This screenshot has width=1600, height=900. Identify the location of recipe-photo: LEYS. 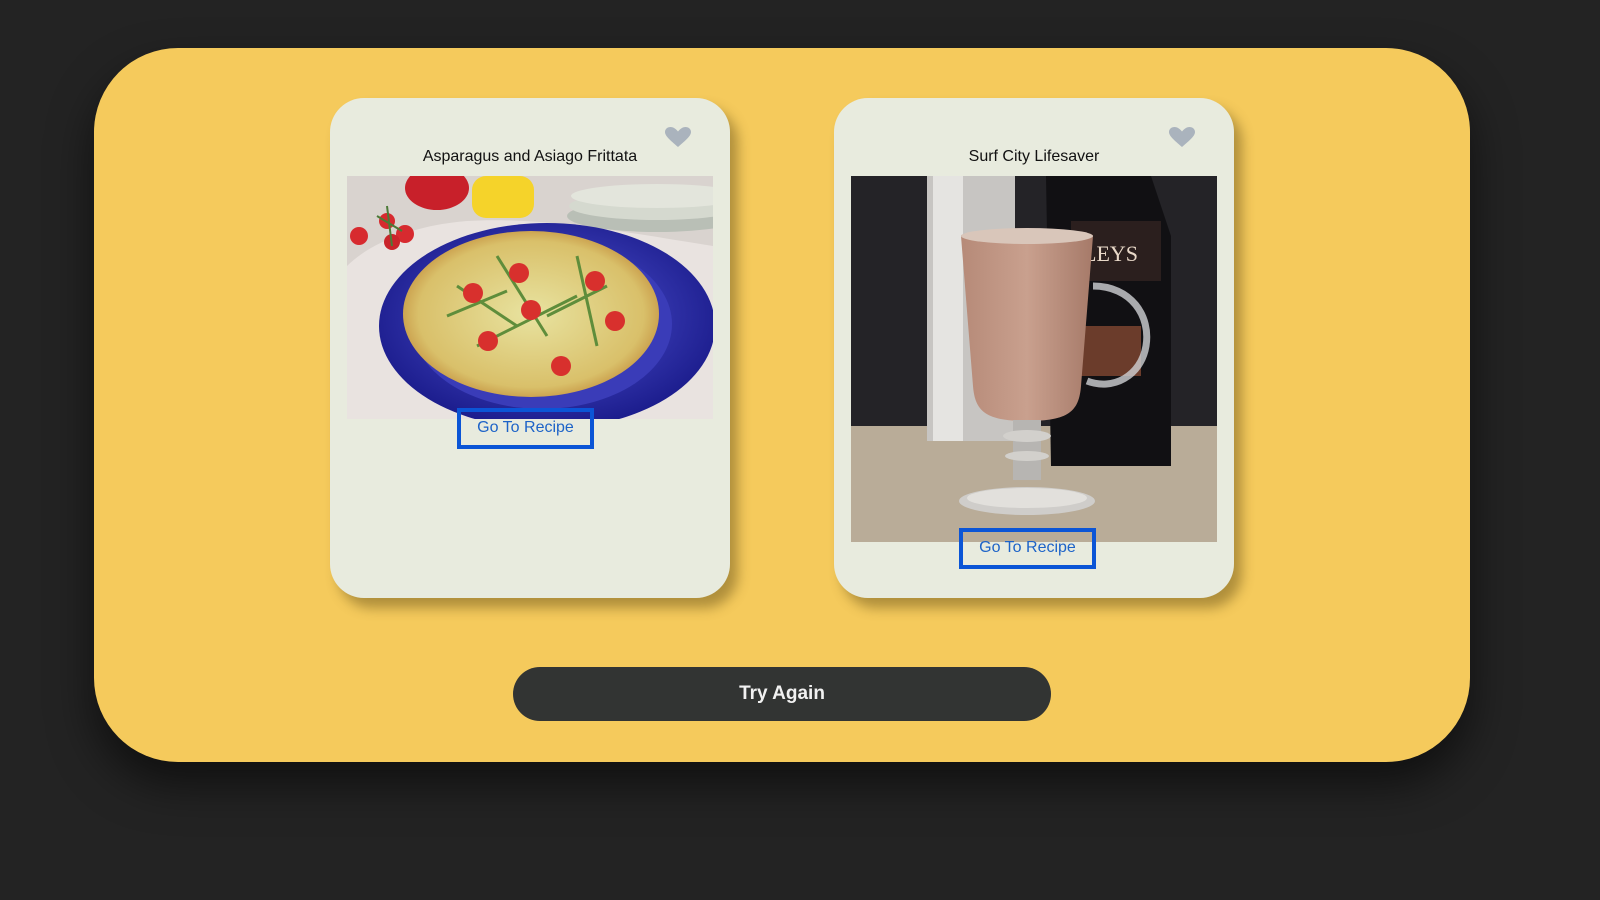
(1034, 359).